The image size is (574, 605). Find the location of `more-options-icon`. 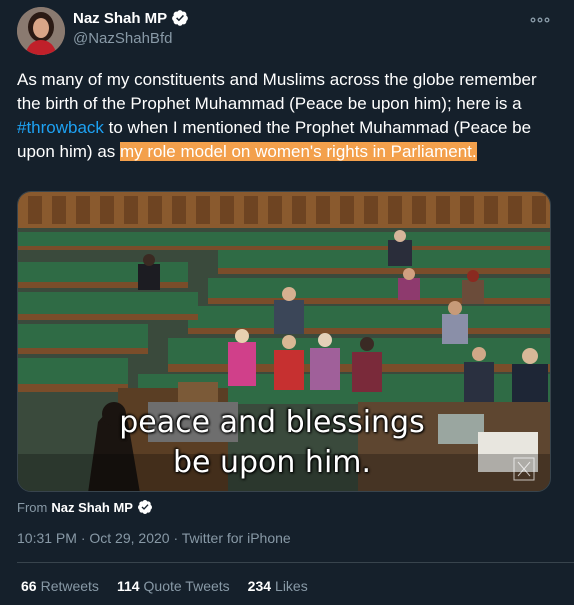

more-options-icon is located at coordinates (540, 20).